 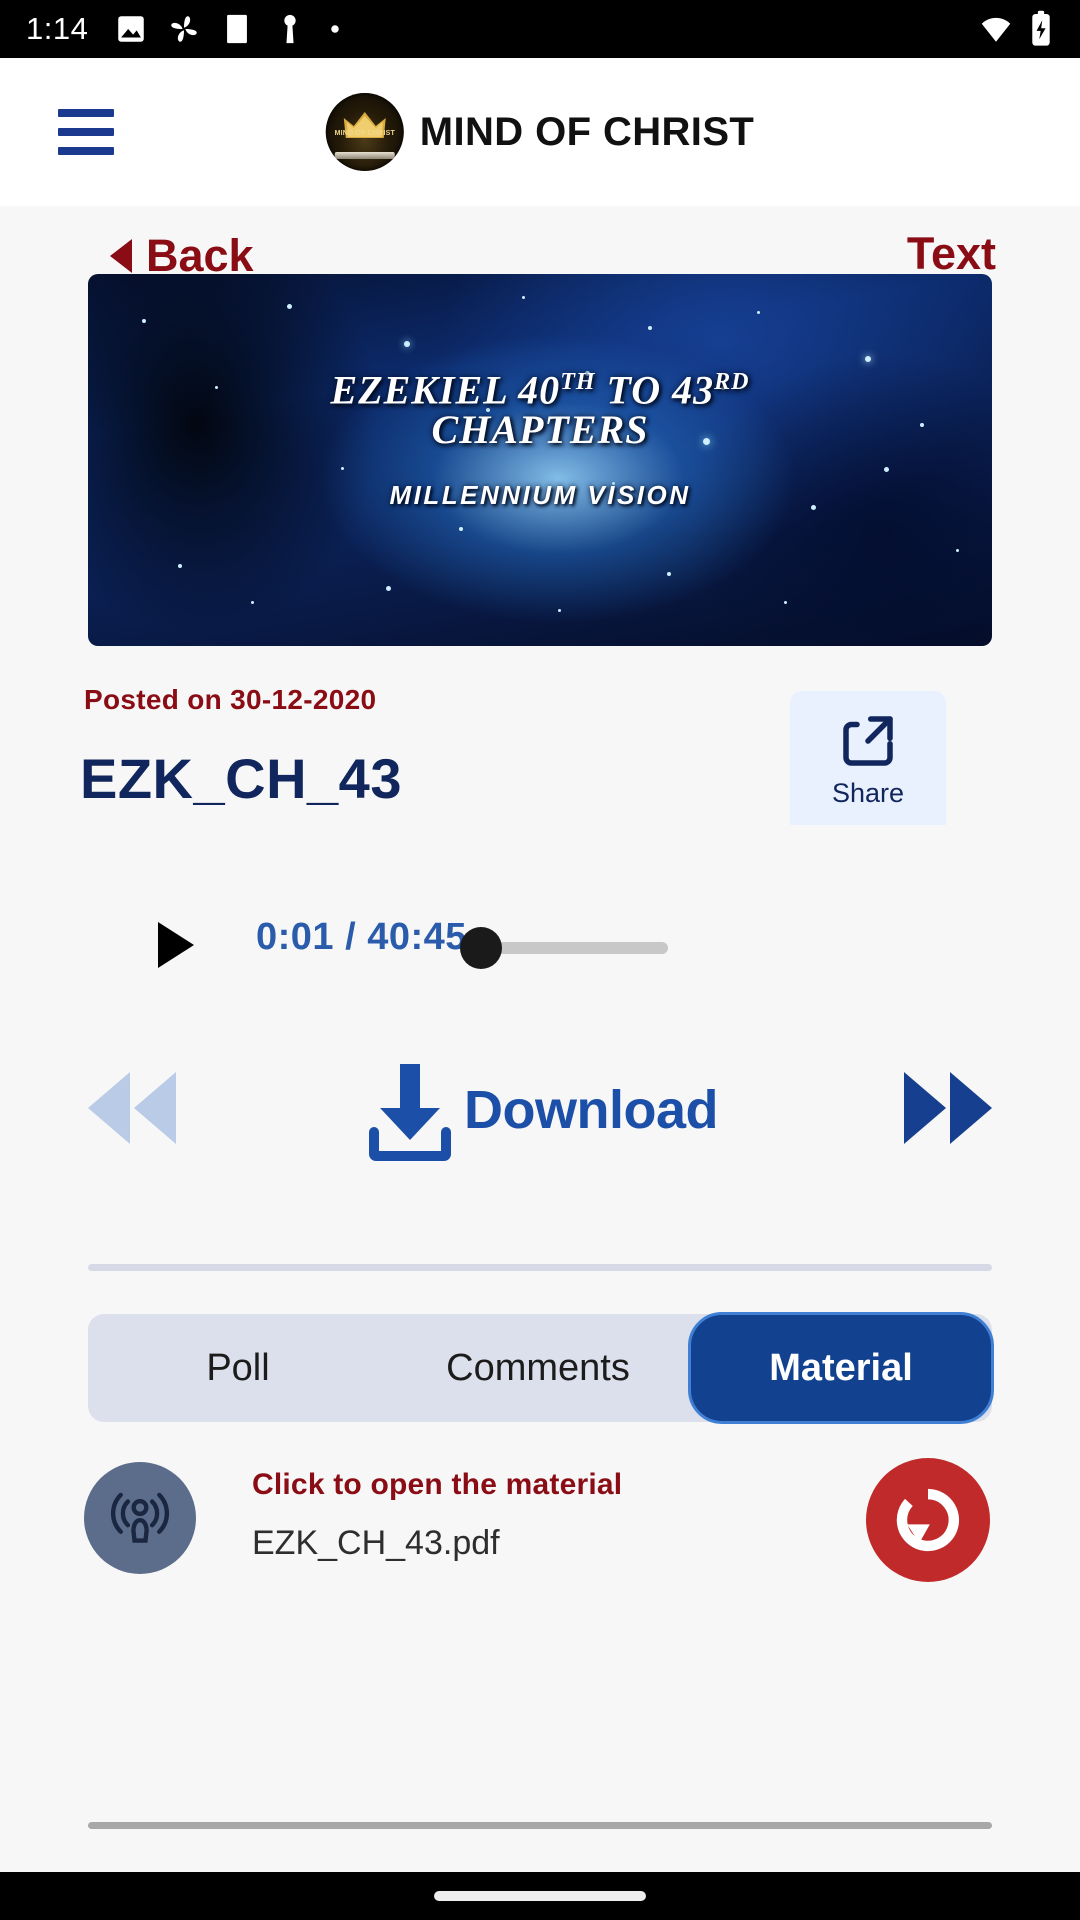 What do you see at coordinates (996, 29) in the screenshot?
I see `wifi-icon` at bounding box center [996, 29].